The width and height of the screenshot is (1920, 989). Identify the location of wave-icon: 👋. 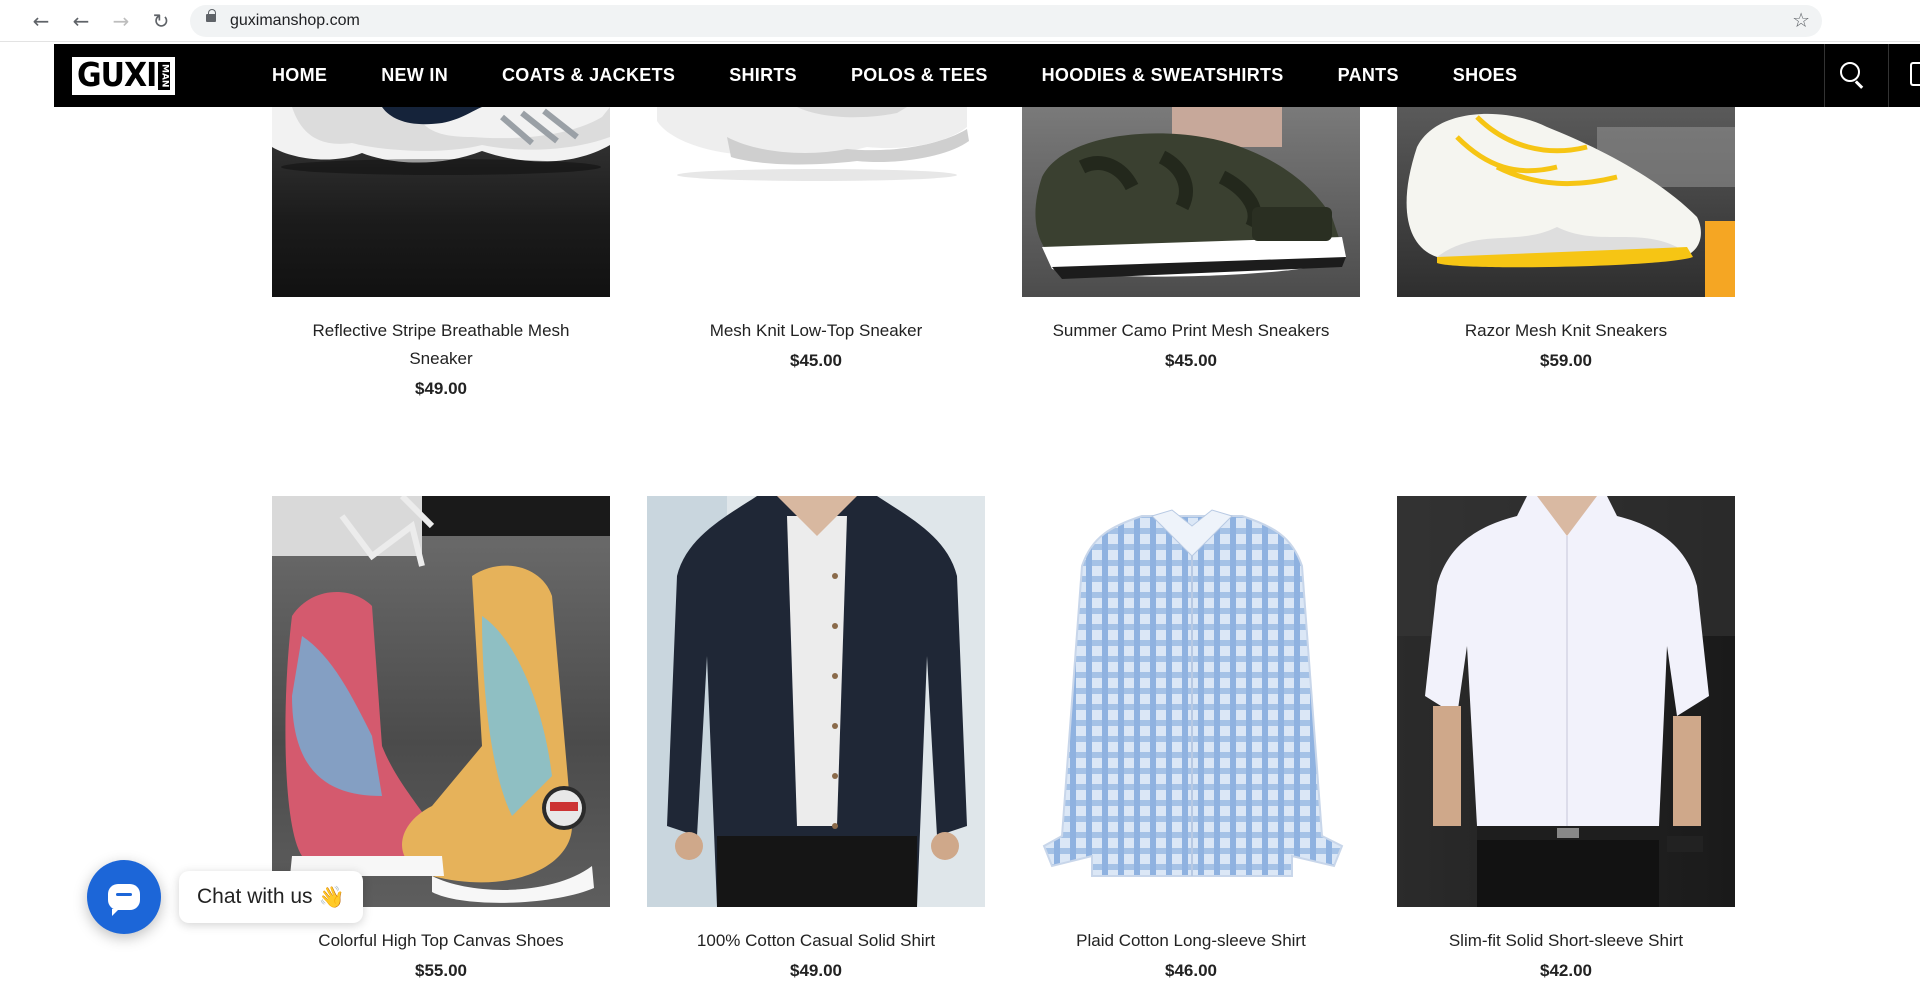
(331, 896).